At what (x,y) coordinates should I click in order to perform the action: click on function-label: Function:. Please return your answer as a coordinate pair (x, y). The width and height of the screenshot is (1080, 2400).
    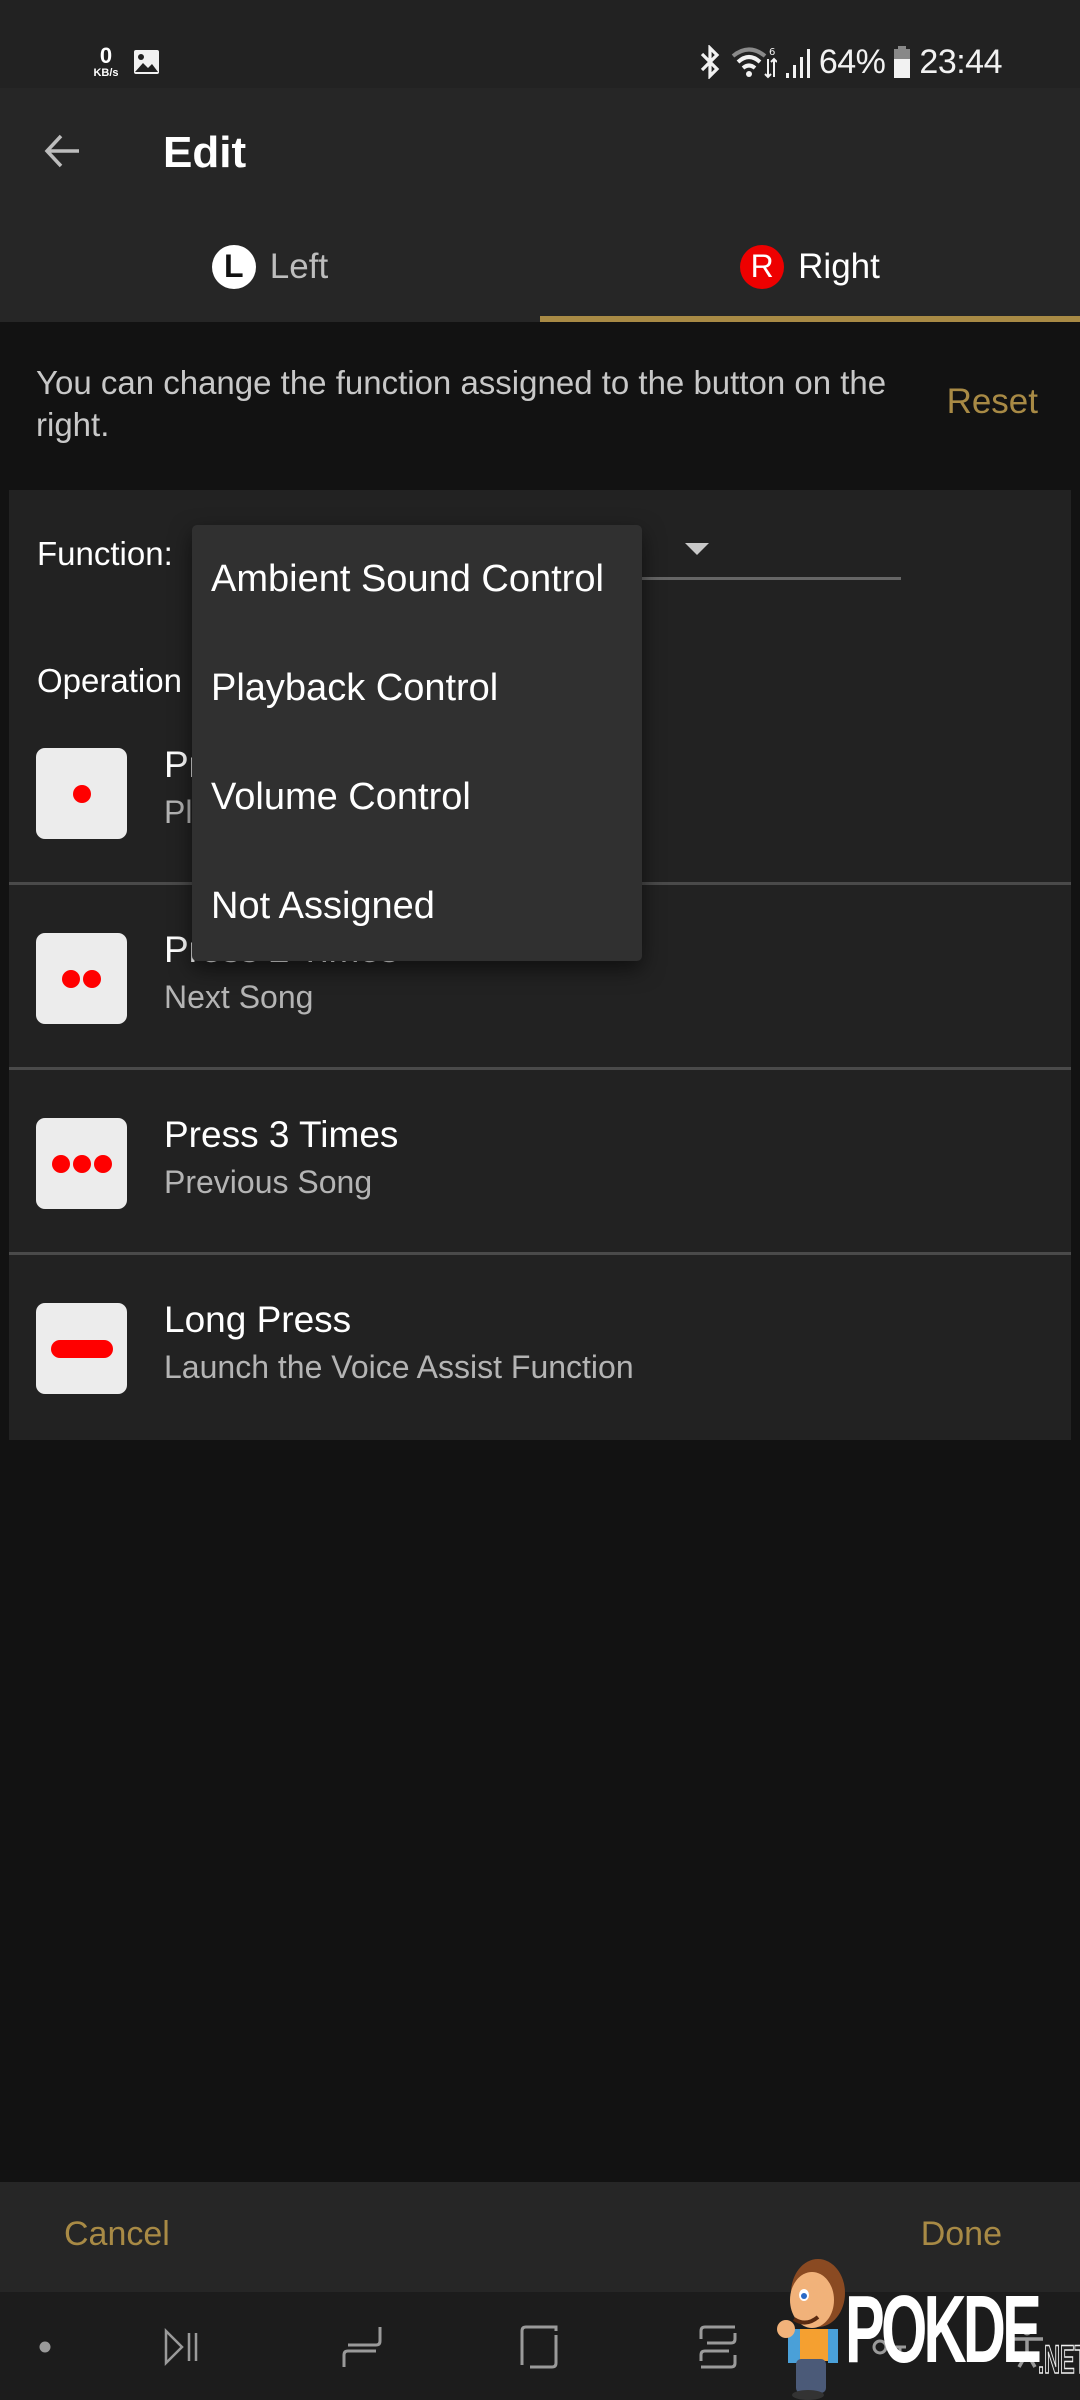
    Looking at the image, I should click on (105, 553).